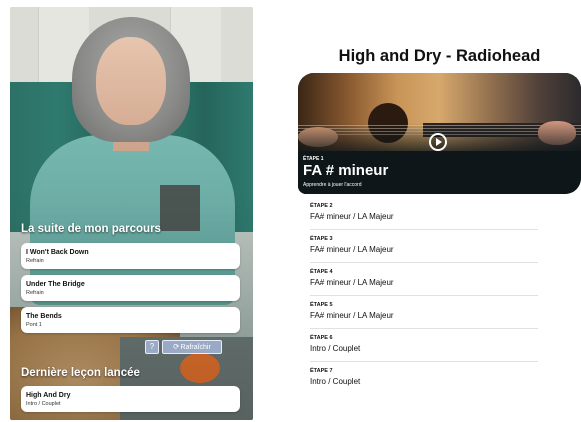 The width and height of the screenshot is (581, 422). What do you see at coordinates (321, 338) in the screenshot?
I see `step-label: ÉTAPE 6` at bounding box center [321, 338].